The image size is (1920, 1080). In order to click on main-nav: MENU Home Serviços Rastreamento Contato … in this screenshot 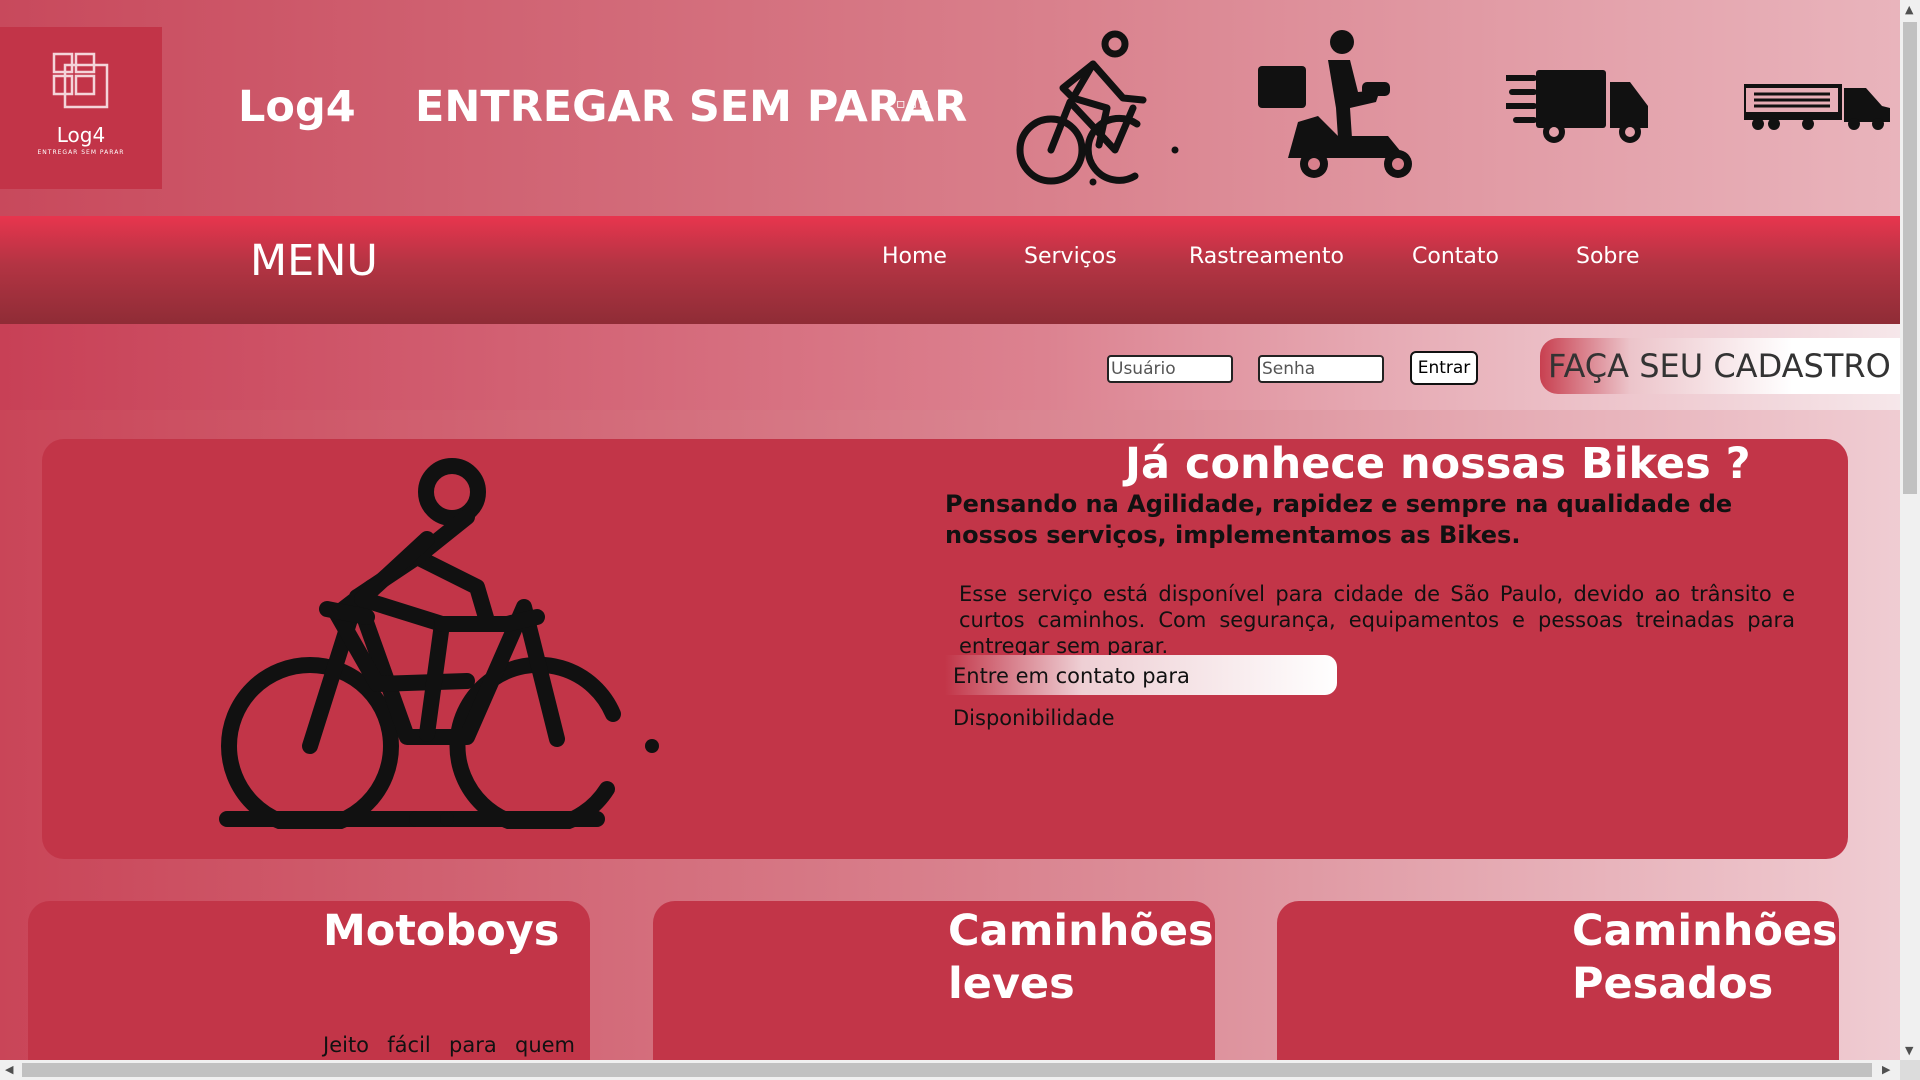, I will do `click(950, 270)`.